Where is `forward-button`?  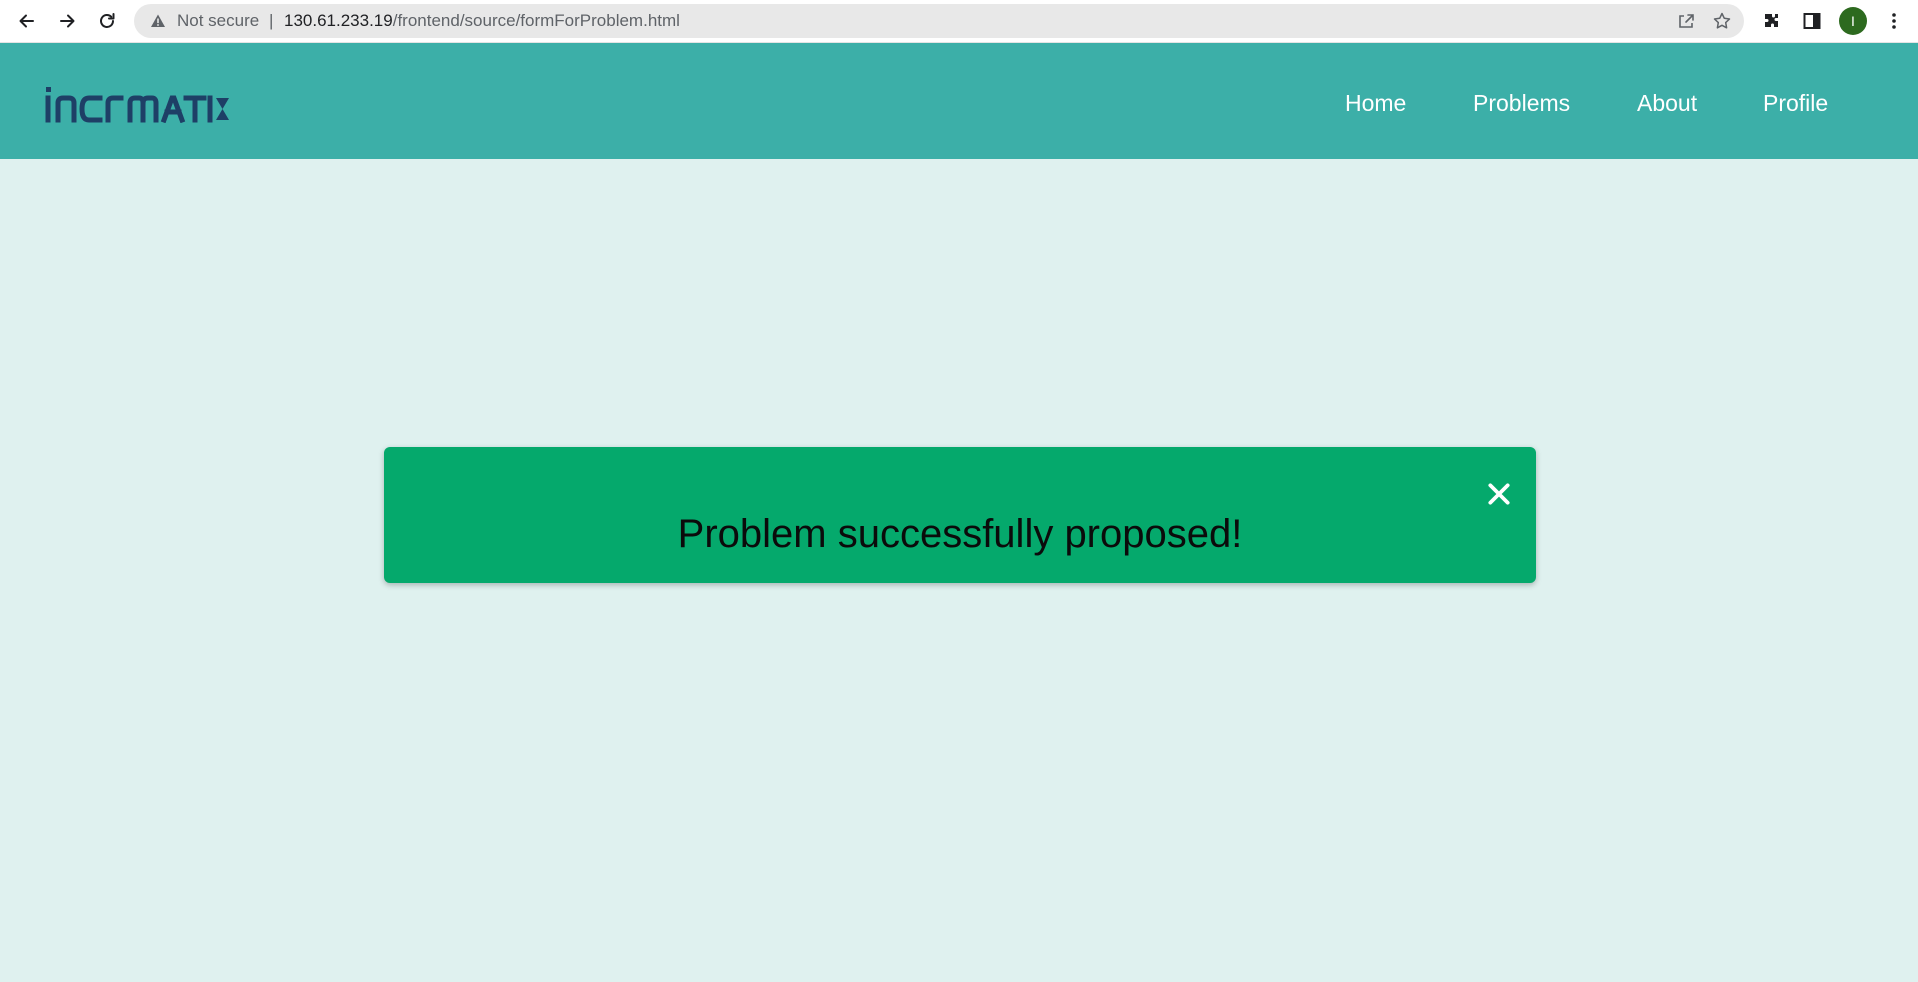
forward-button is located at coordinates (67, 21).